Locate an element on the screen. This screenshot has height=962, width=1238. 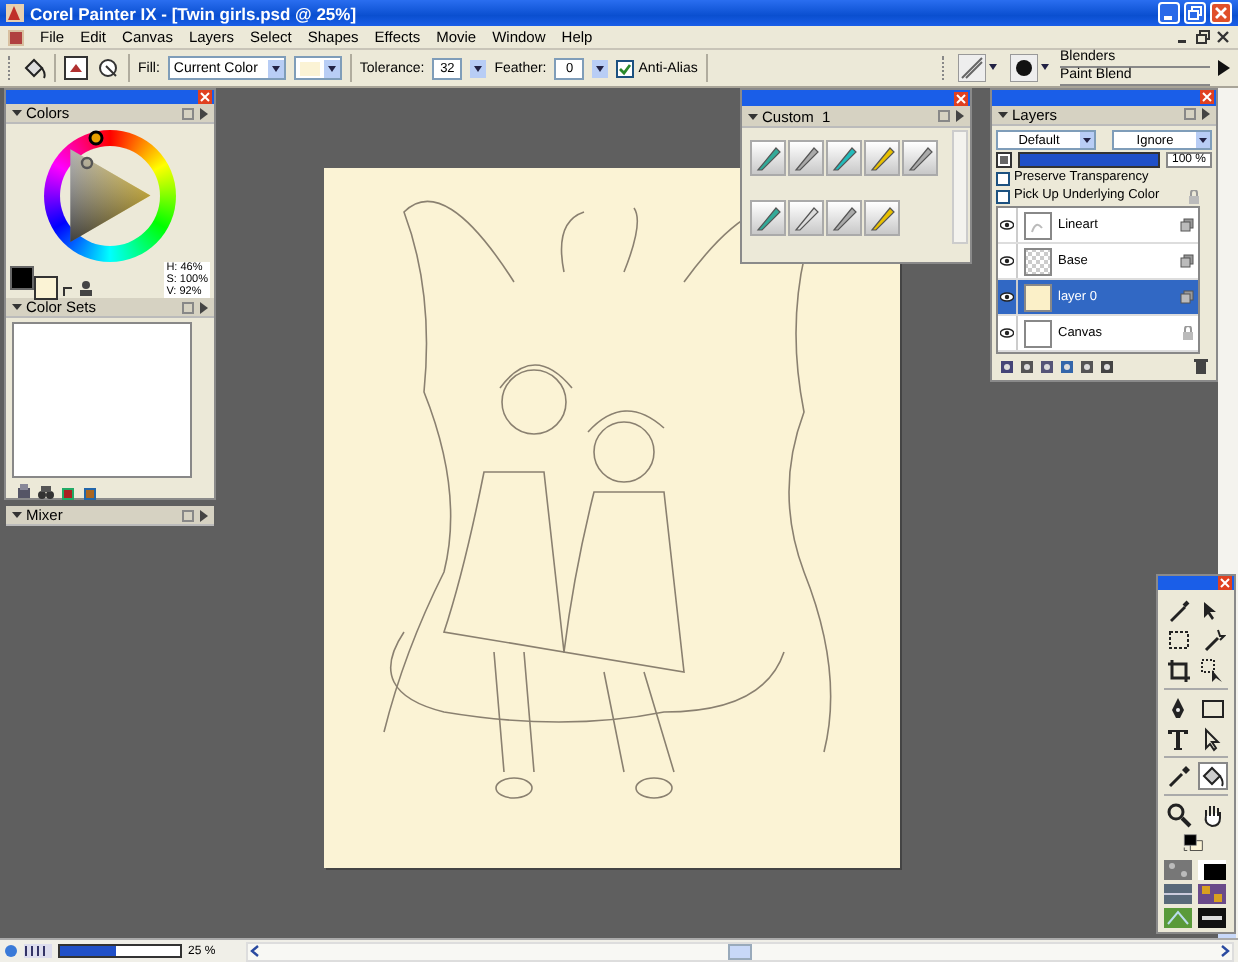
restore-button is located at coordinates (1195, 13).